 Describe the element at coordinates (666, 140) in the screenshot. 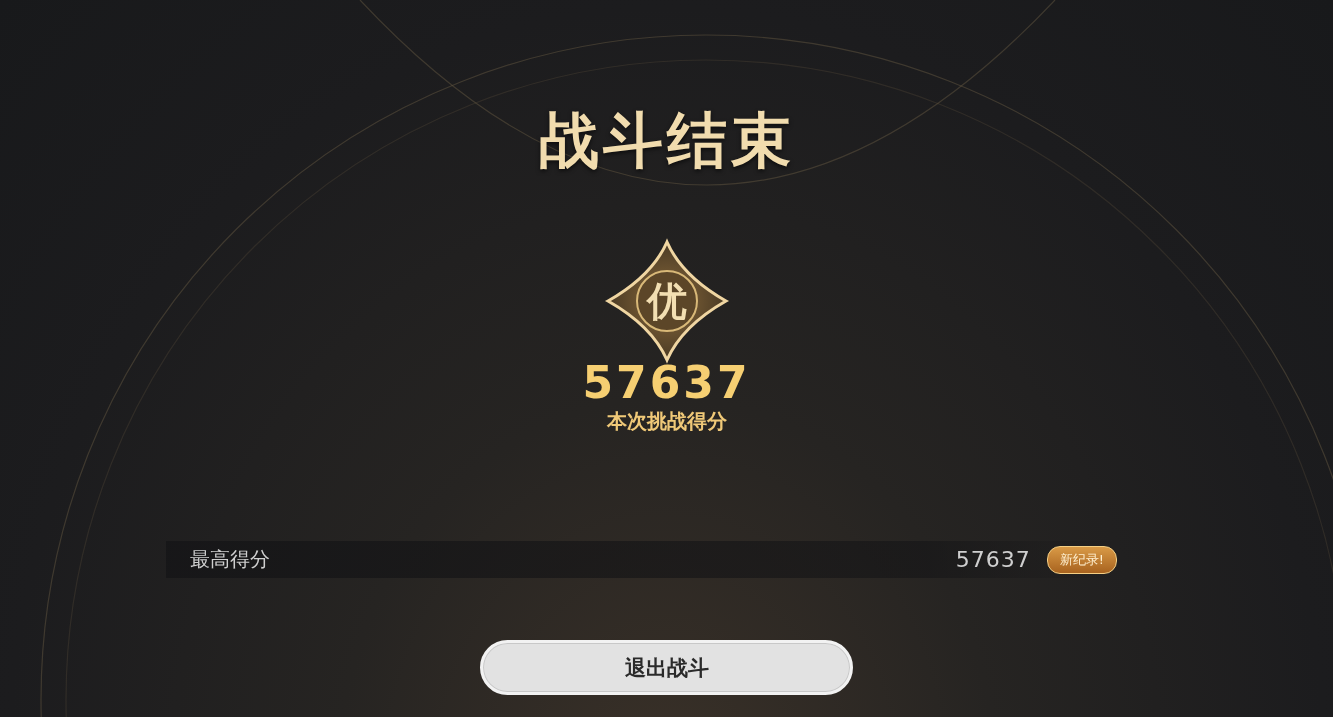

I see `page-title: 战斗结束` at that location.